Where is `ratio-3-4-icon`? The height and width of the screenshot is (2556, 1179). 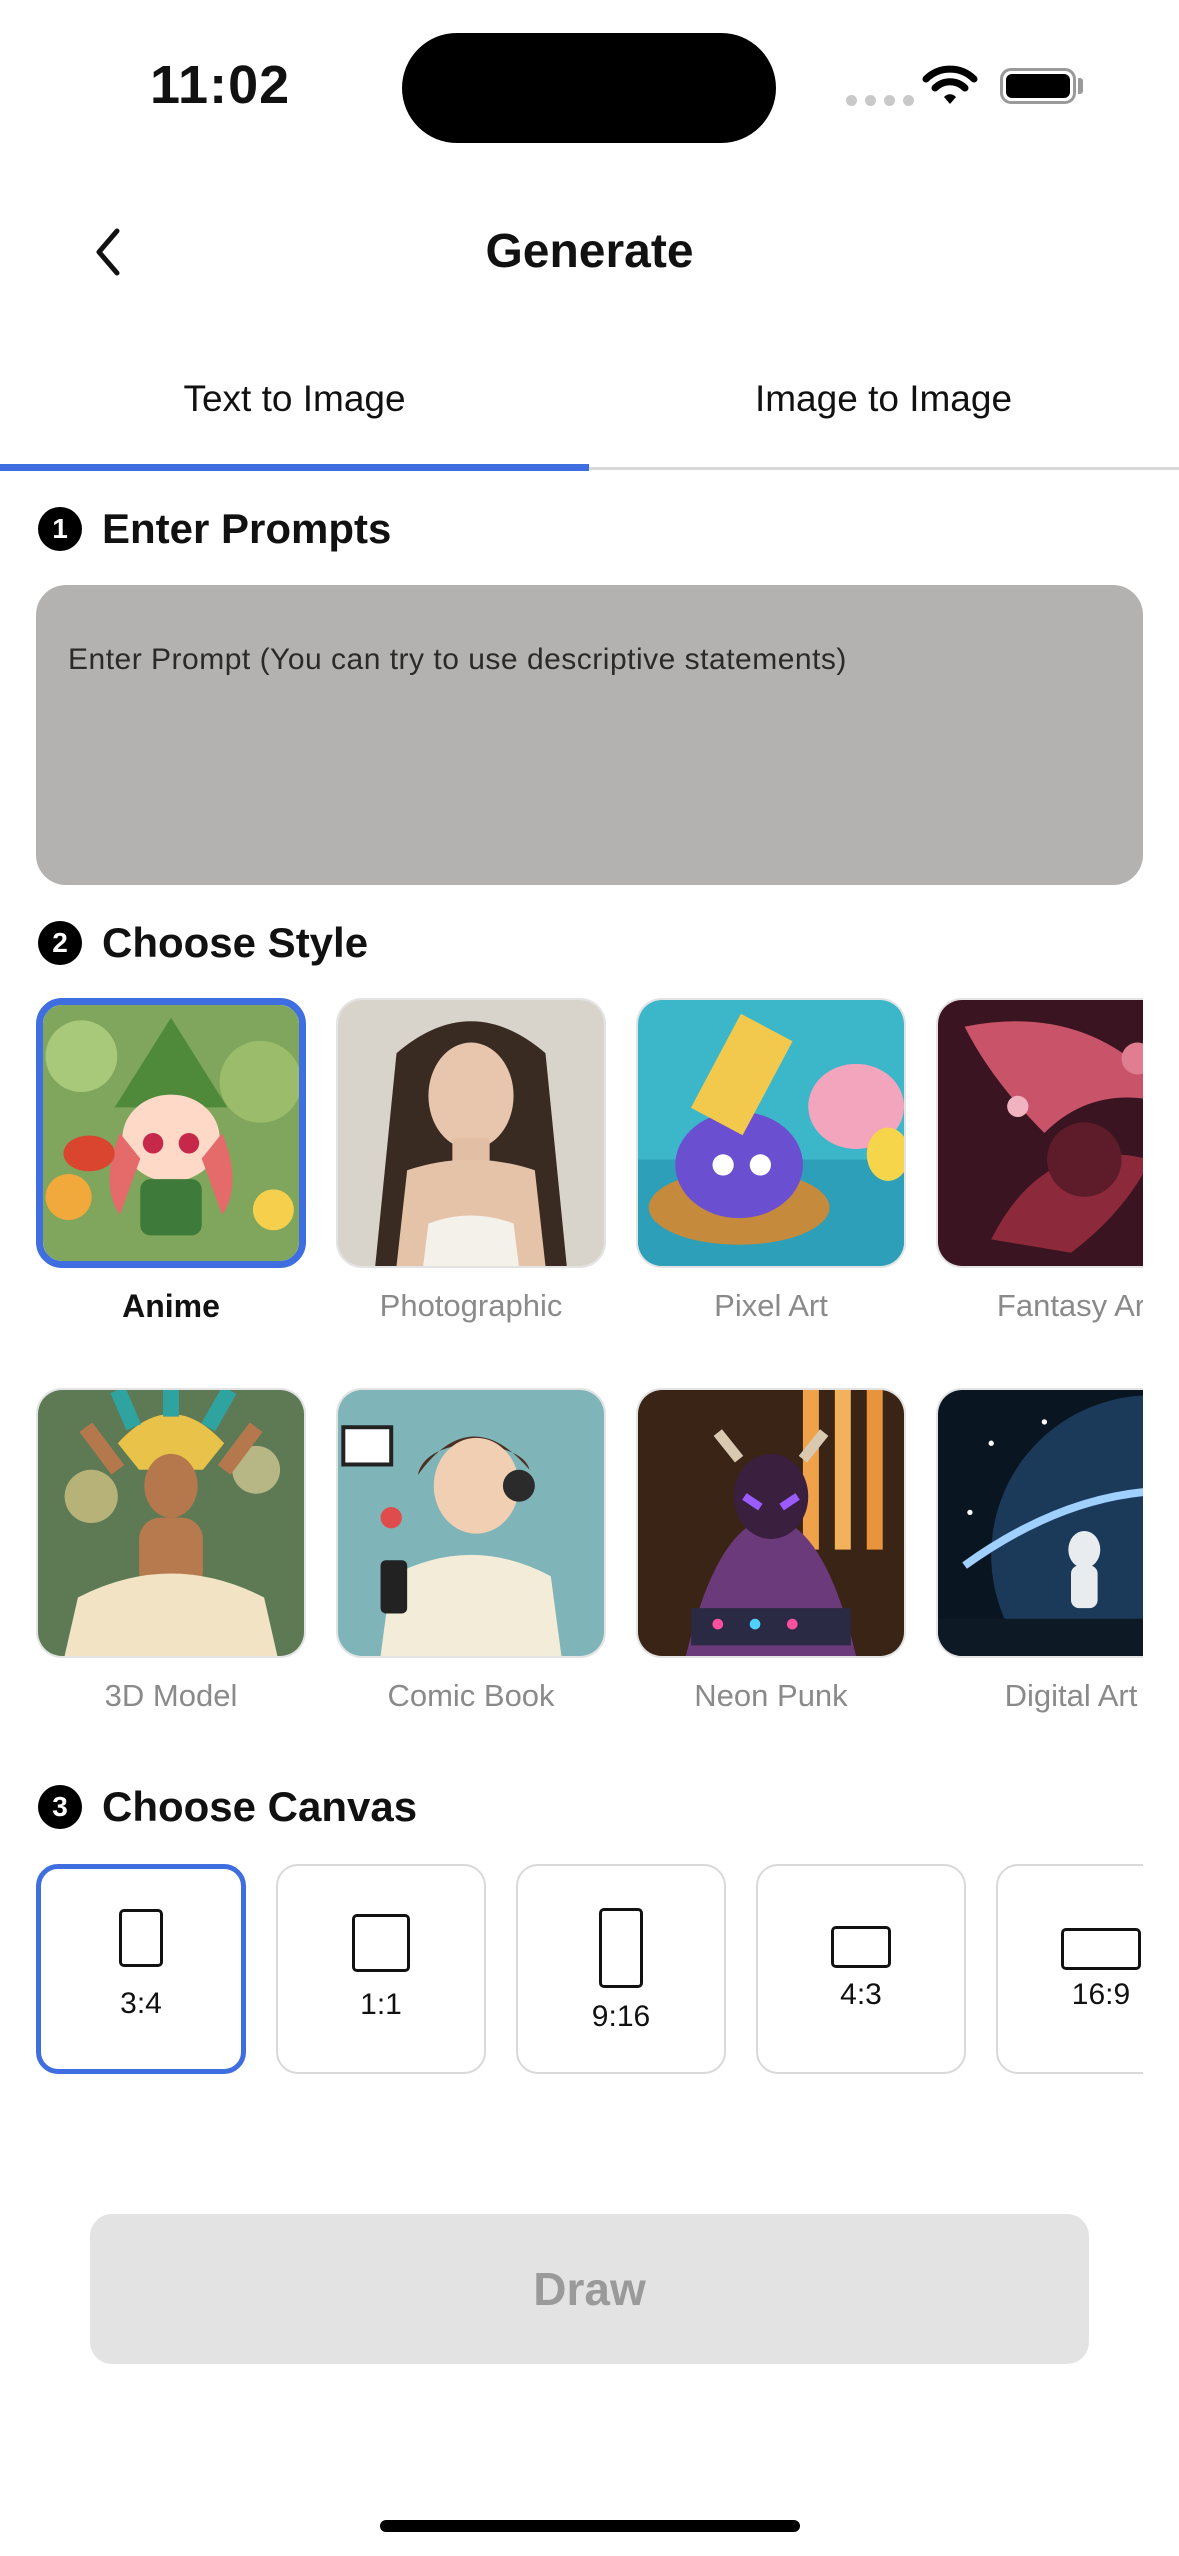 ratio-3-4-icon is located at coordinates (141, 1938).